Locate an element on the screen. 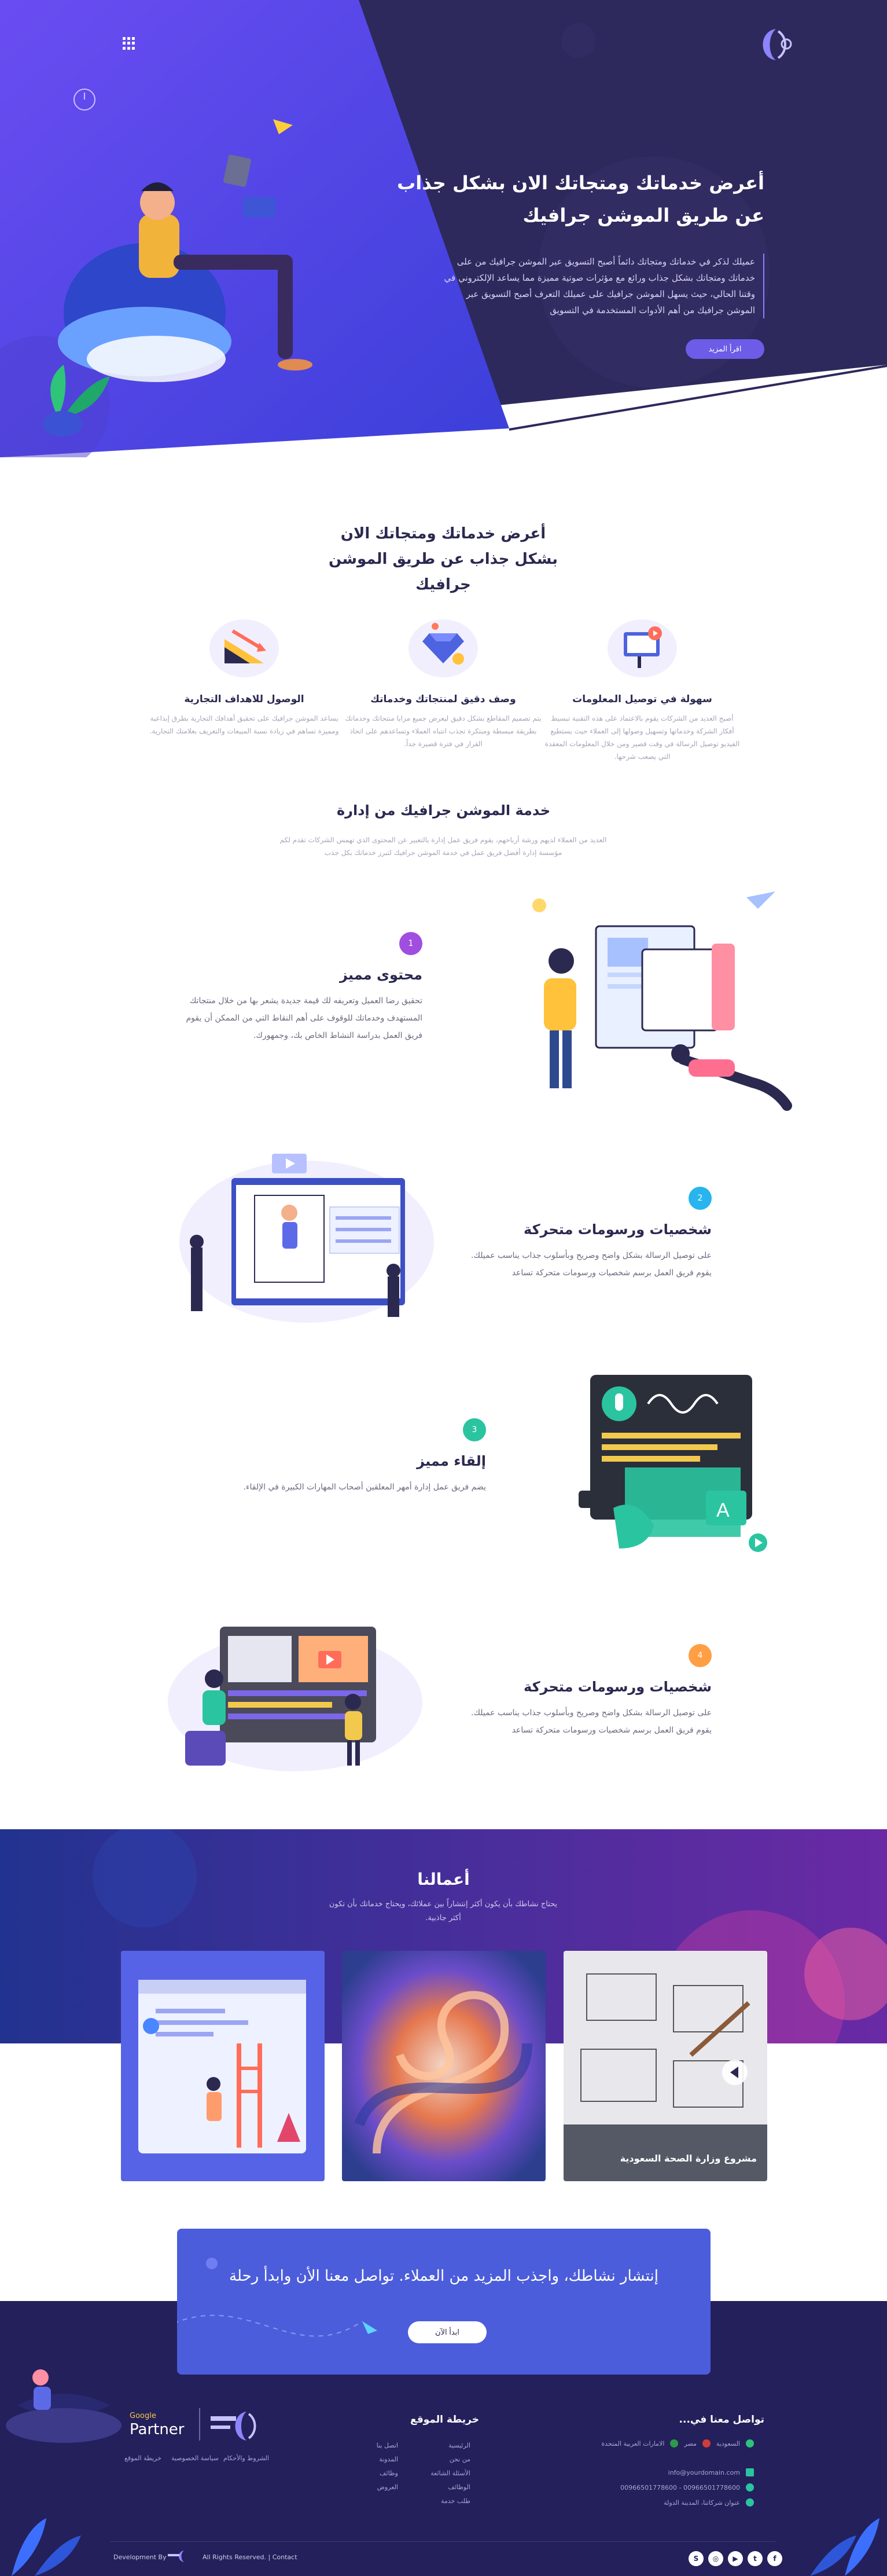 This screenshot has height=2576, width=887. content-illustration is located at coordinates (662, 1001).